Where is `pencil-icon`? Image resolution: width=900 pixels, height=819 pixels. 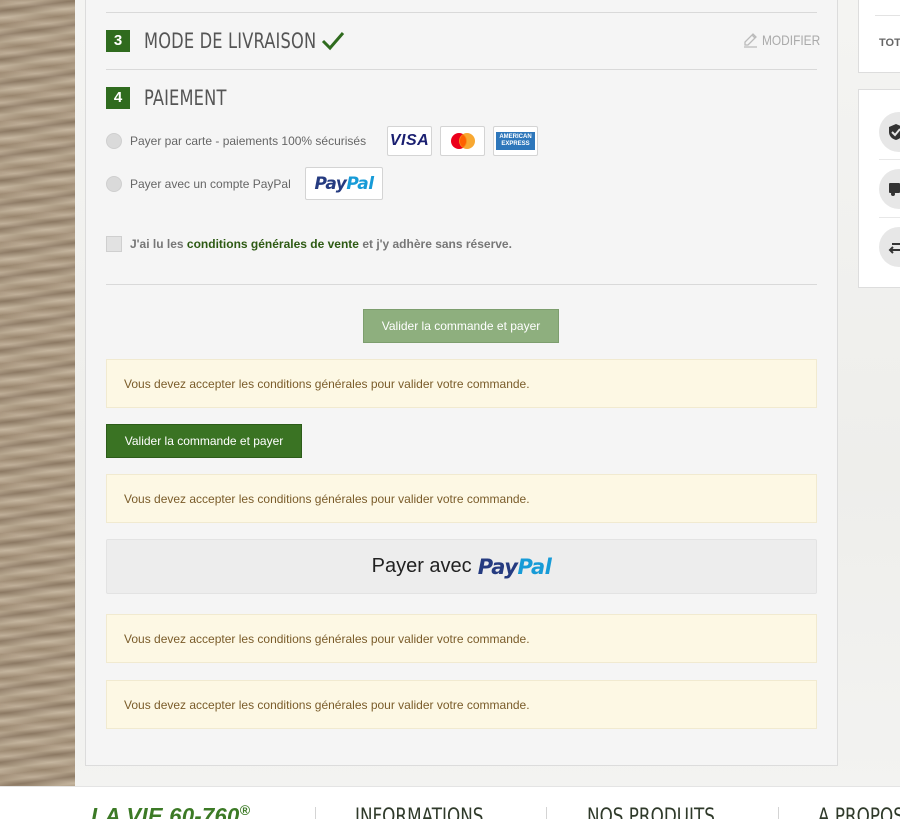
pencil-icon is located at coordinates (750, 40).